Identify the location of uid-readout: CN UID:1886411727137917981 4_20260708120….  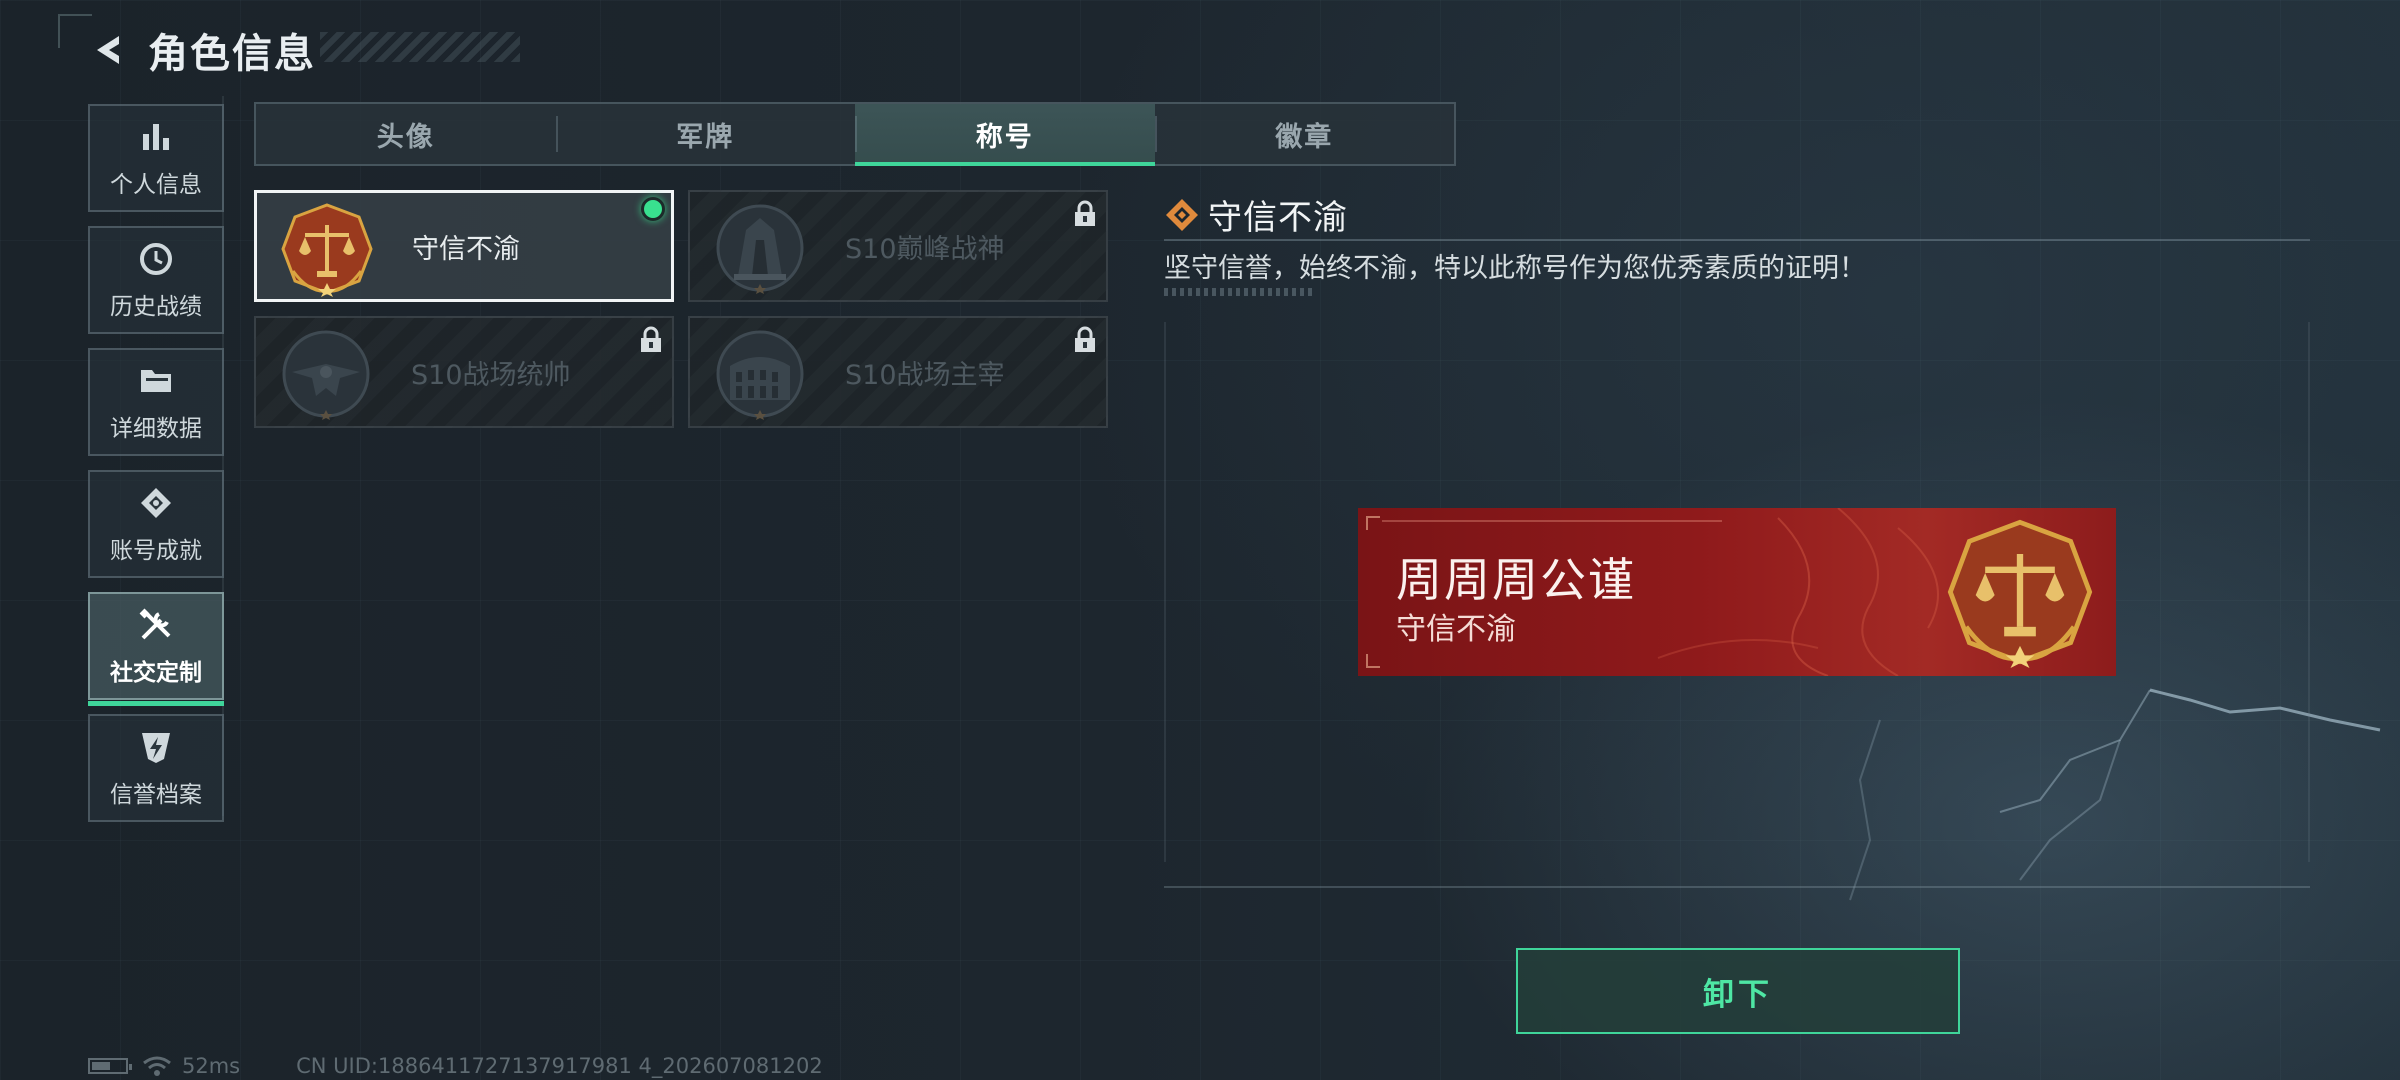
(559, 1066).